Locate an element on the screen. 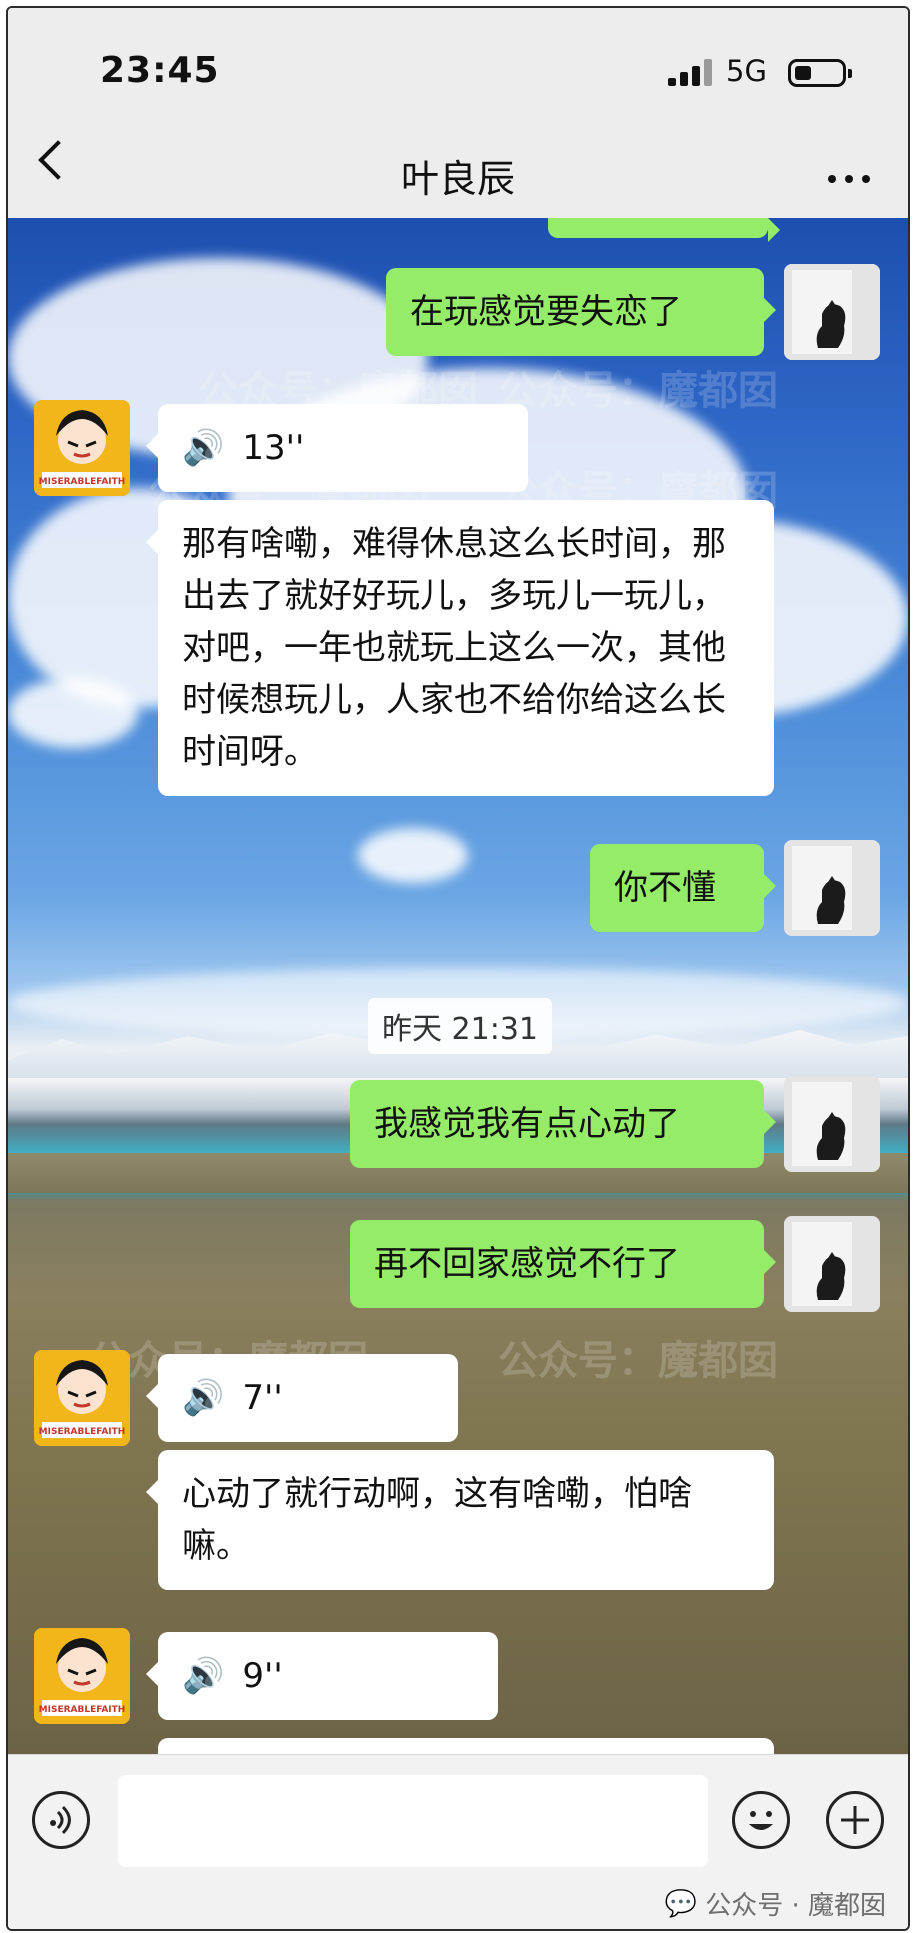  add-button is located at coordinates (855, 1820).